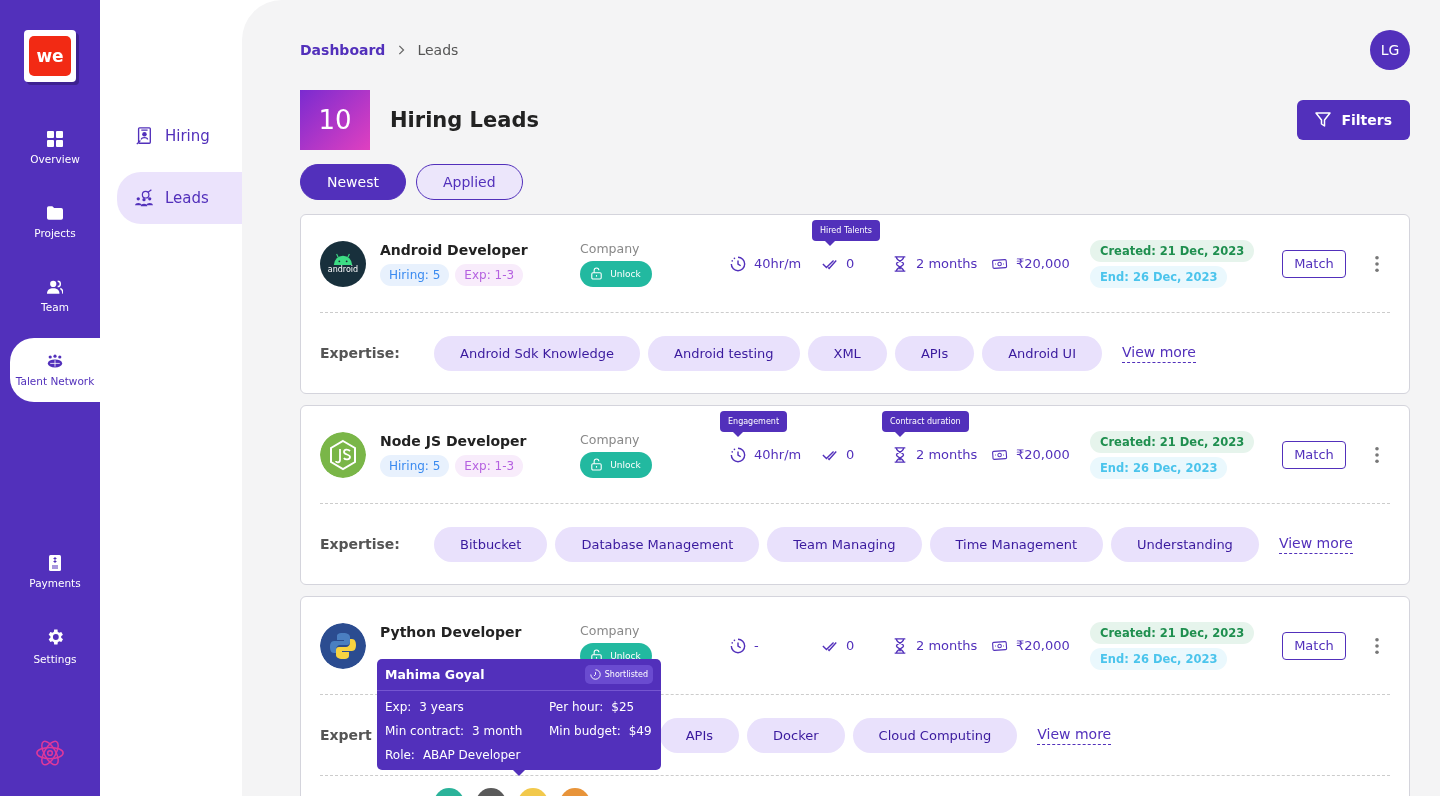  What do you see at coordinates (756, 645) in the screenshot?
I see `stat-value: -` at bounding box center [756, 645].